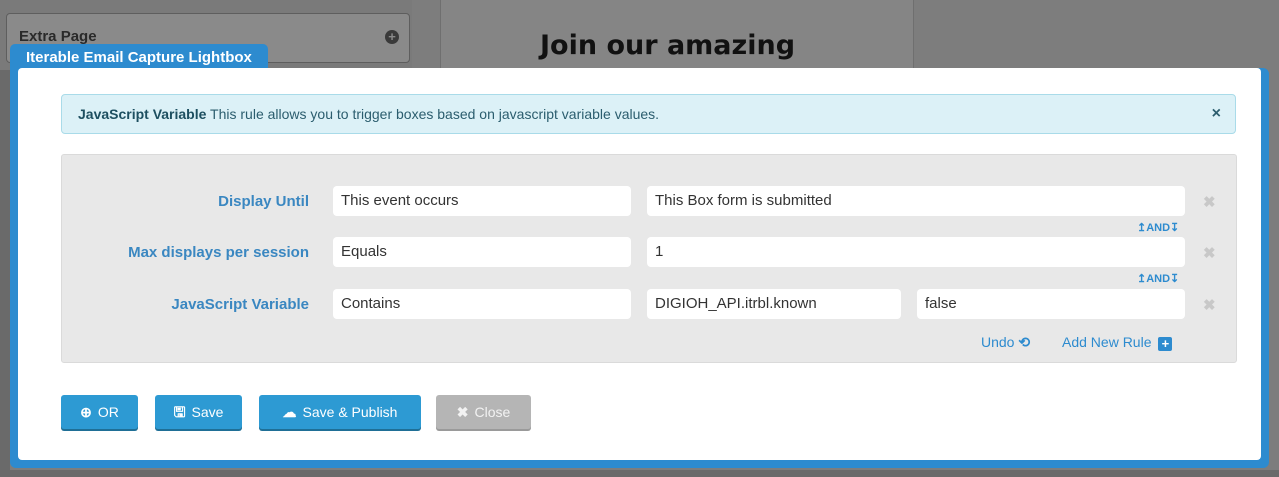  What do you see at coordinates (218, 252) in the screenshot?
I see `rule-label-max-displays: Max displays per session` at bounding box center [218, 252].